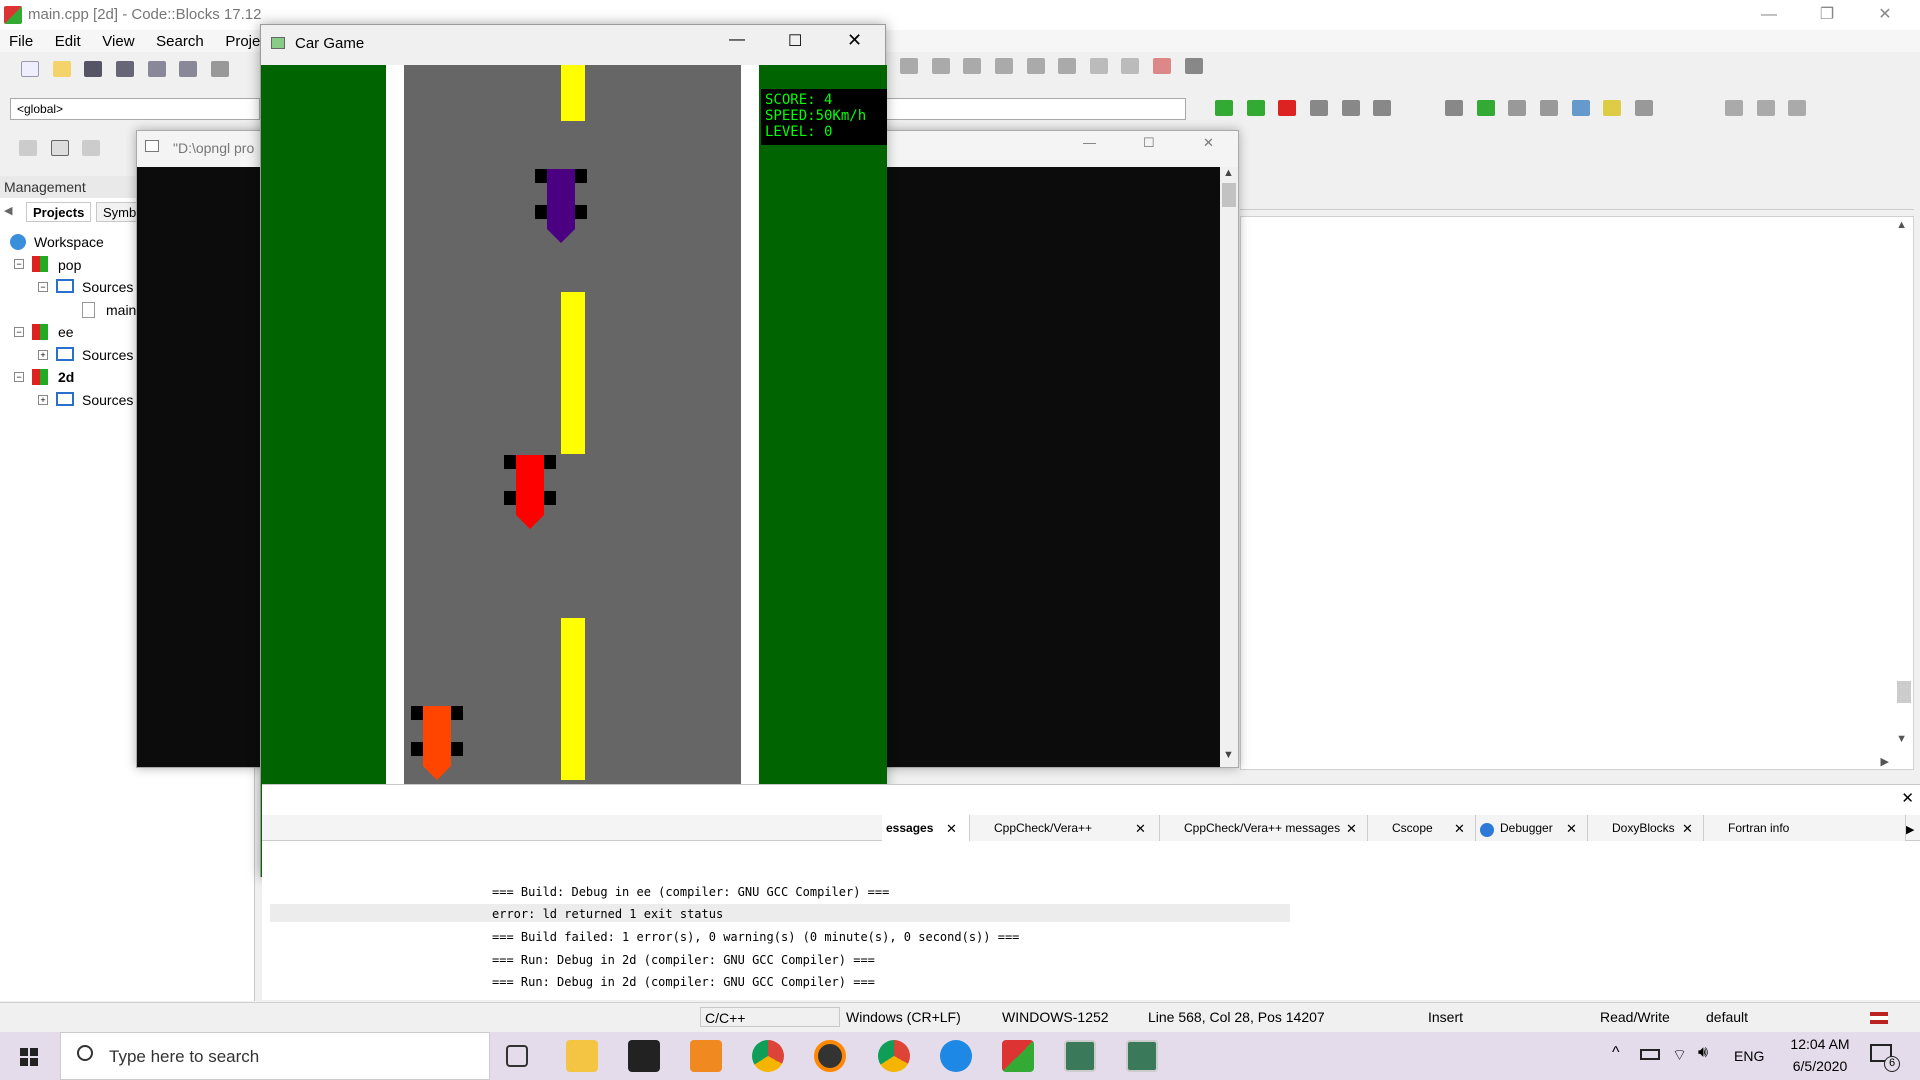 This screenshot has height=1080, width=1920. Describe the element at coordinates (1264, 828) in the screenshot. I see `tab-cppcheck-messages: CppCheck/Vera++ messages` at that location.